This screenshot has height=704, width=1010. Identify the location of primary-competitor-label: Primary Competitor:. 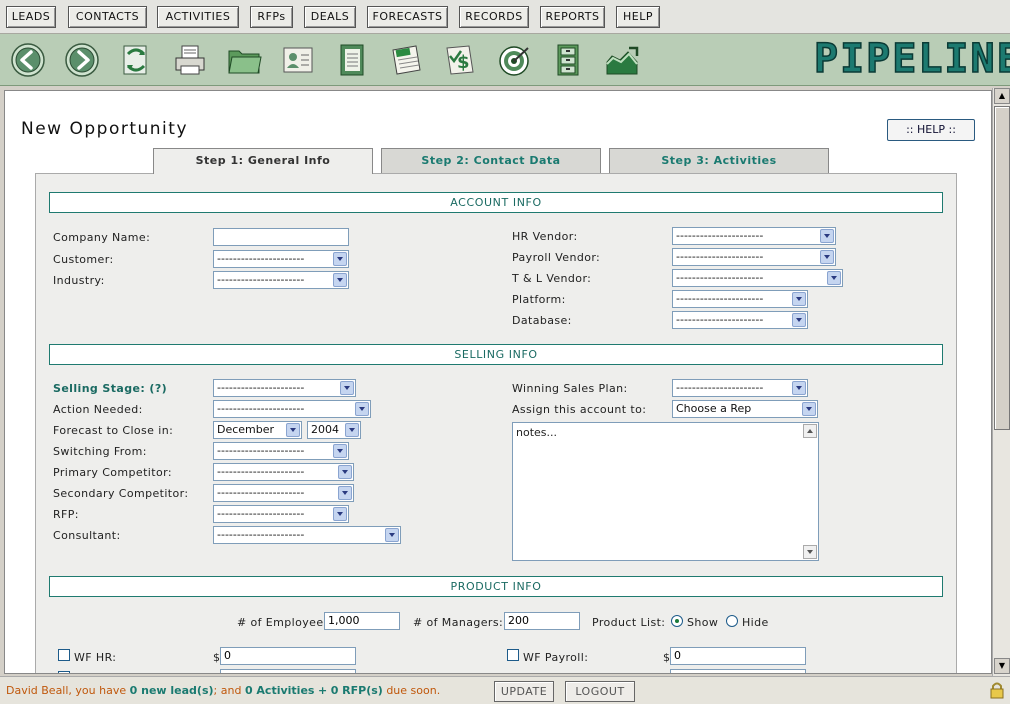
(112, 472).